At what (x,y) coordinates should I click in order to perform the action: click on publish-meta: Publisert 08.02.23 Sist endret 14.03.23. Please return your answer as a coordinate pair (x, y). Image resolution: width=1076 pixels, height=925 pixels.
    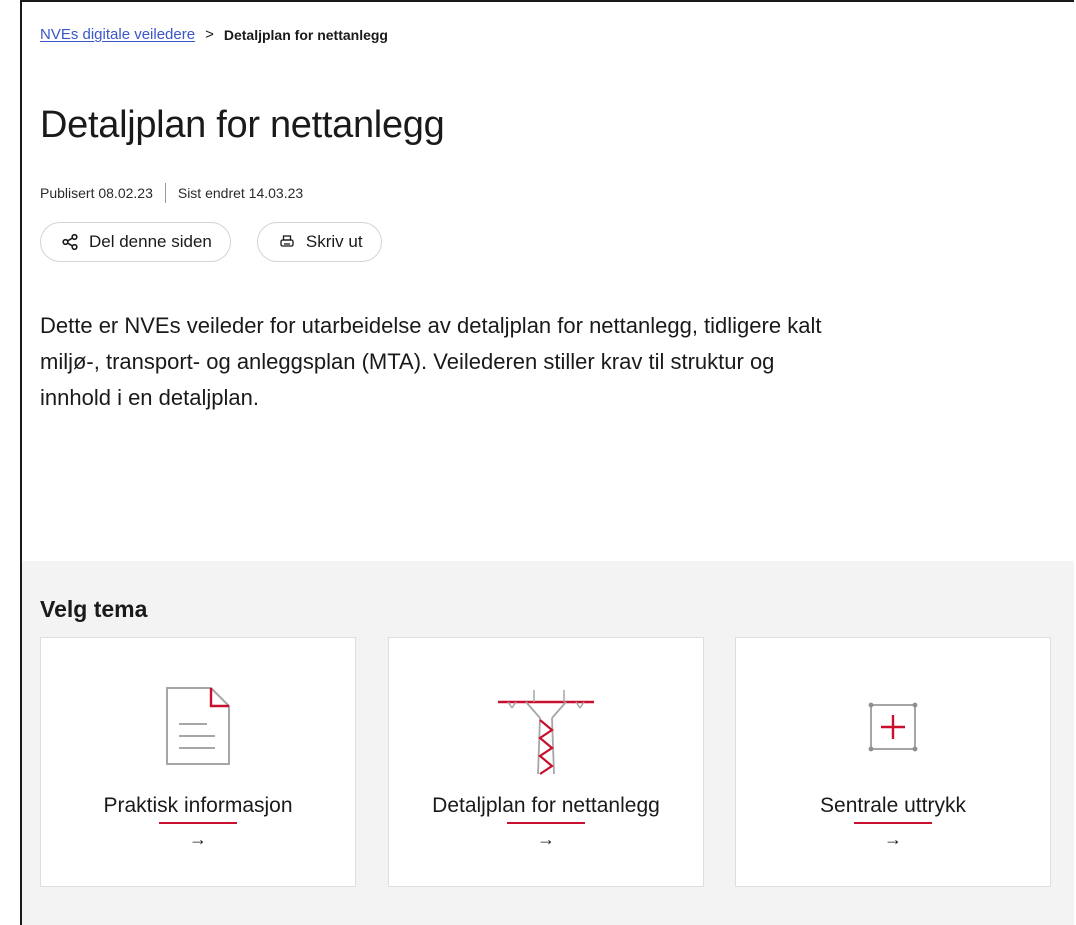
    Looking at the image, I should click on (171, 193).